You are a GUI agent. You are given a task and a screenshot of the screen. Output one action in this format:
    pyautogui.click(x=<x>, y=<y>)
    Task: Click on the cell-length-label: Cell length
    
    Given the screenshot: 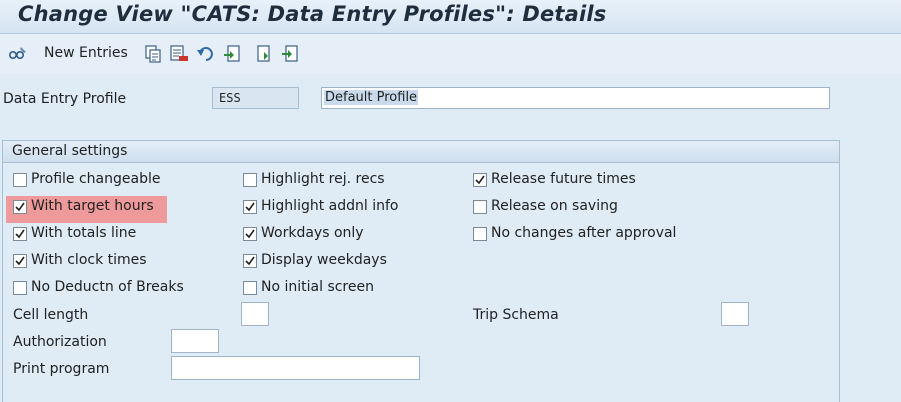 What is the action you would take?
    pyautogui.click(x=51, y=315)
    